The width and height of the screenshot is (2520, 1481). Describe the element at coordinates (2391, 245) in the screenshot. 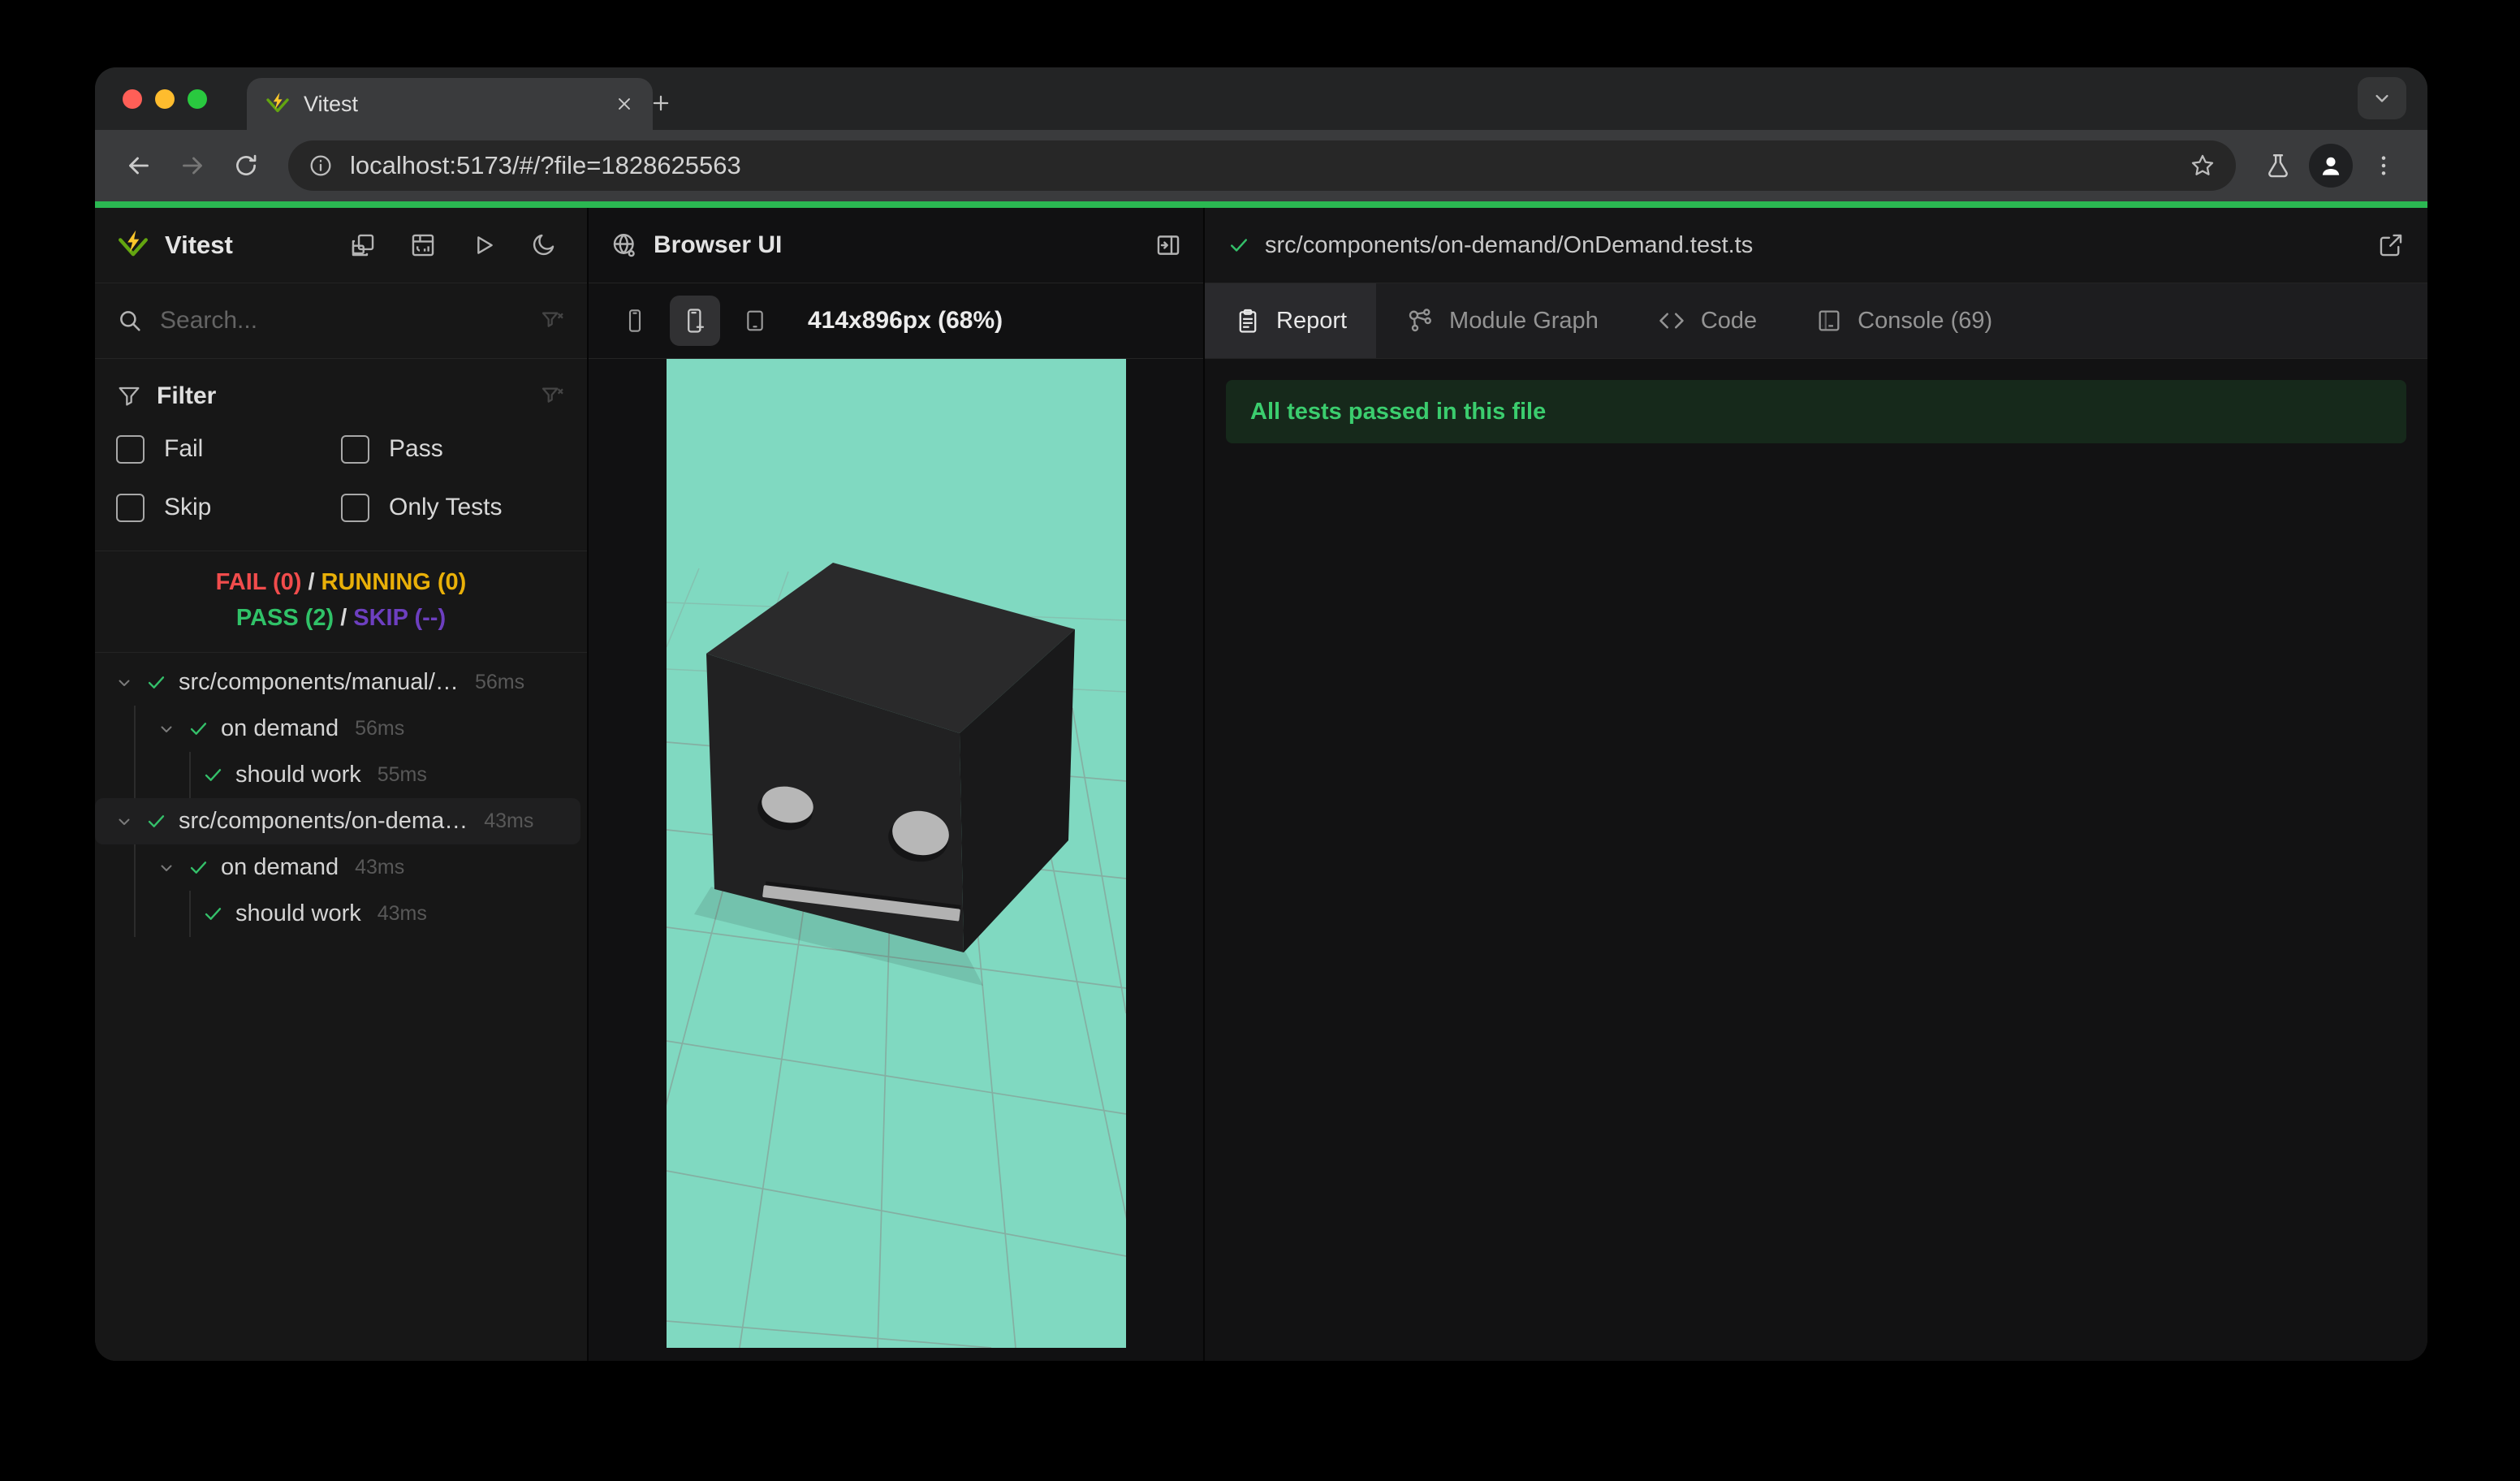

I see `open-external-icon` at that location.